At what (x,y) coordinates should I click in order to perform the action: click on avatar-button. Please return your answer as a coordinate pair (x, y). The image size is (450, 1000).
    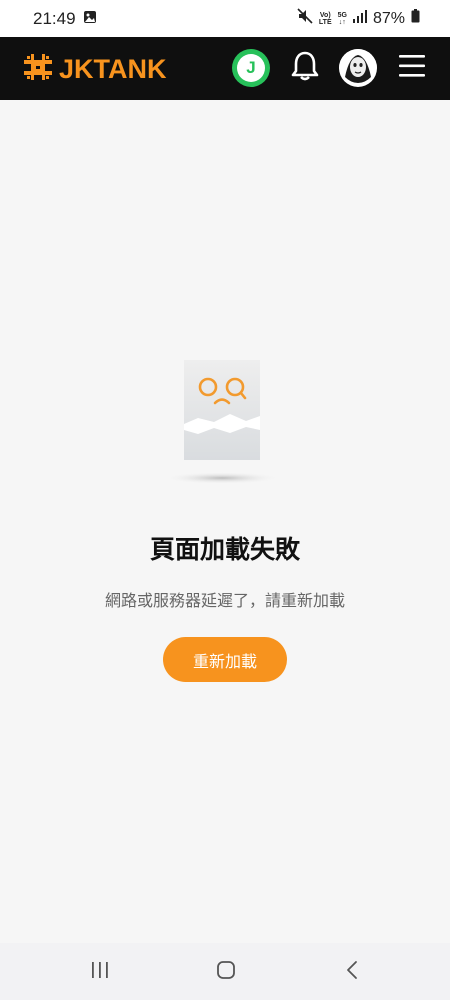
    Looking at the image, I should click on (358, 68).